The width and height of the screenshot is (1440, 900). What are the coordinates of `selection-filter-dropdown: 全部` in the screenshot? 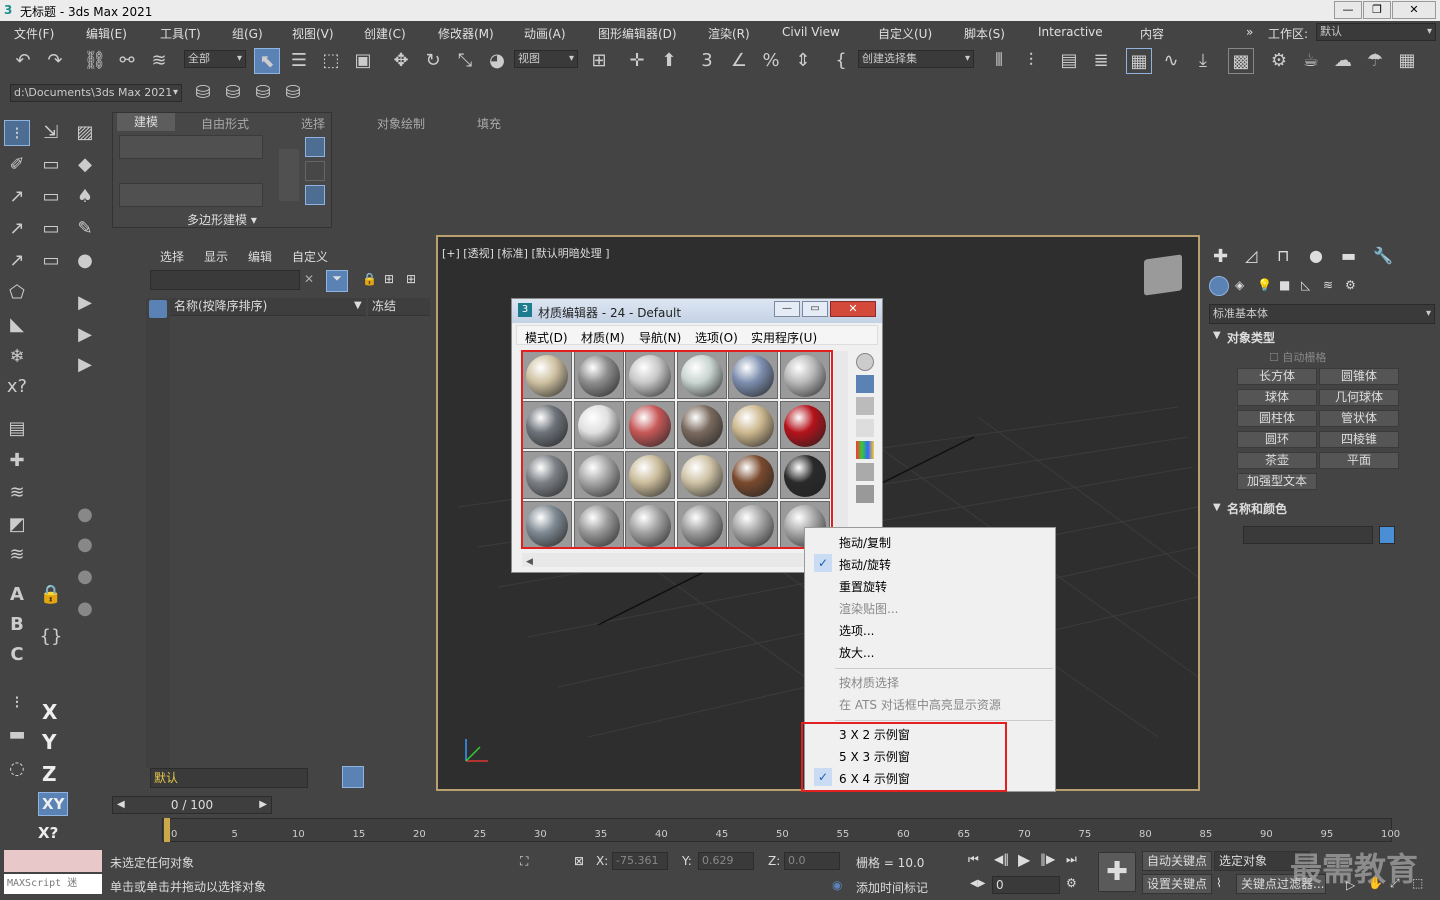 It's located at (215, 59).